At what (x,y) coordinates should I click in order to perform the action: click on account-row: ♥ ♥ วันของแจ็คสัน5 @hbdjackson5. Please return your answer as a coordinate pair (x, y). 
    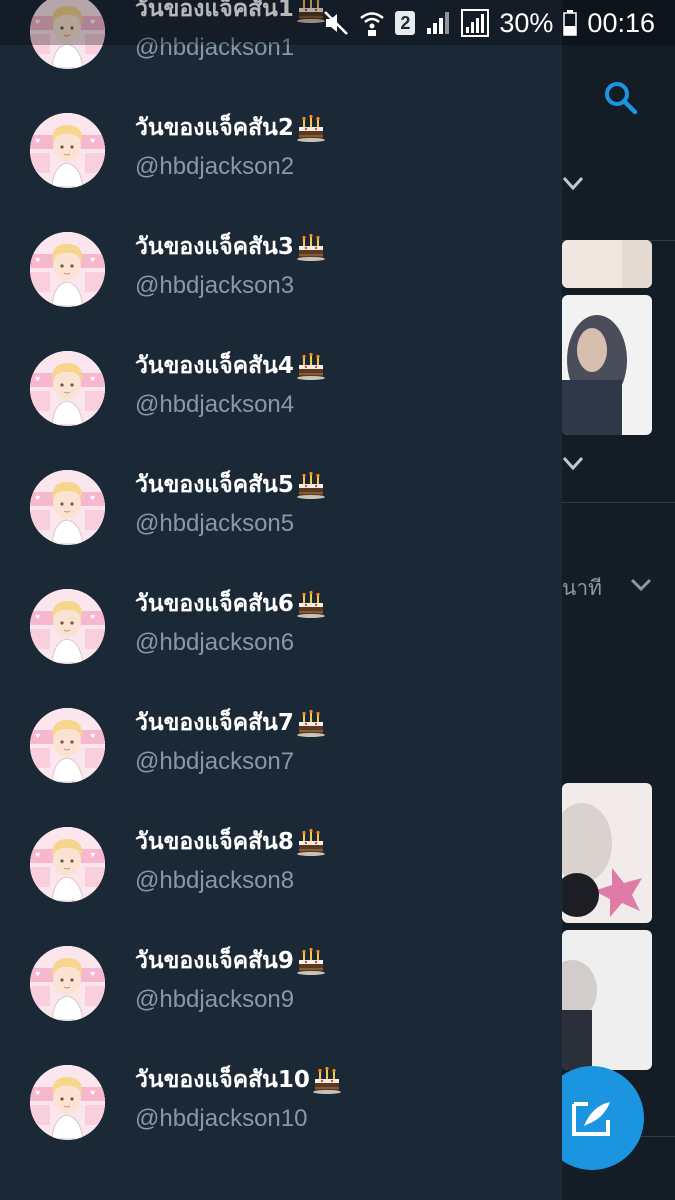
    Looking at the image, I should click on (281, 487).